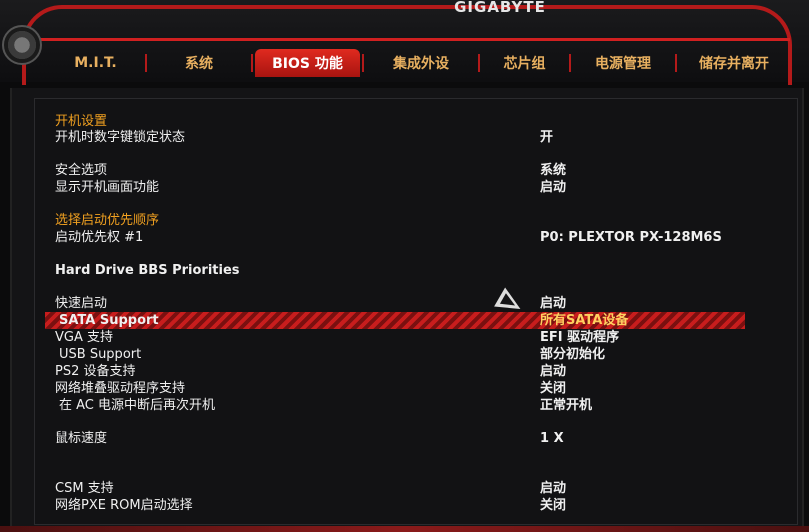 This screenshot has height=532, width=809. Describe the element at coordinates (307, 63) in the screenshot. I see `tab-bios-features: BIOS 功能` at that location.